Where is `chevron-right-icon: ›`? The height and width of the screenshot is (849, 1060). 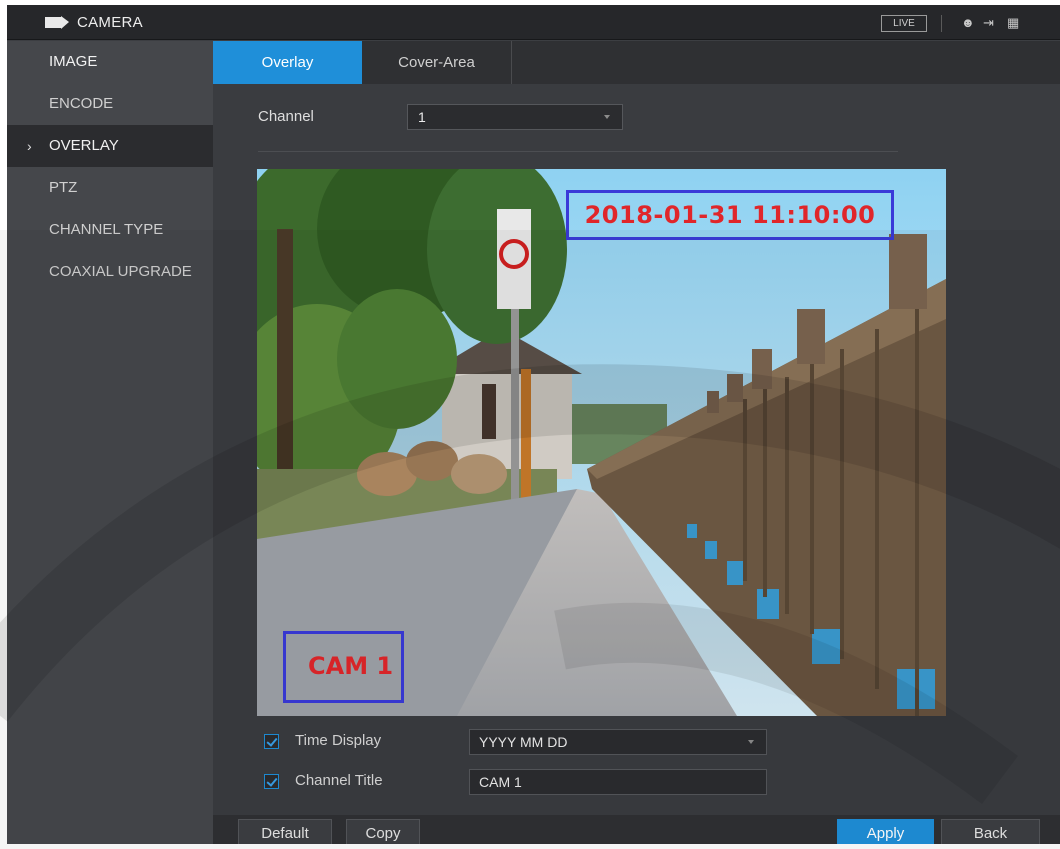 chevron-right-icon: › is located at coordinates (29, 146).